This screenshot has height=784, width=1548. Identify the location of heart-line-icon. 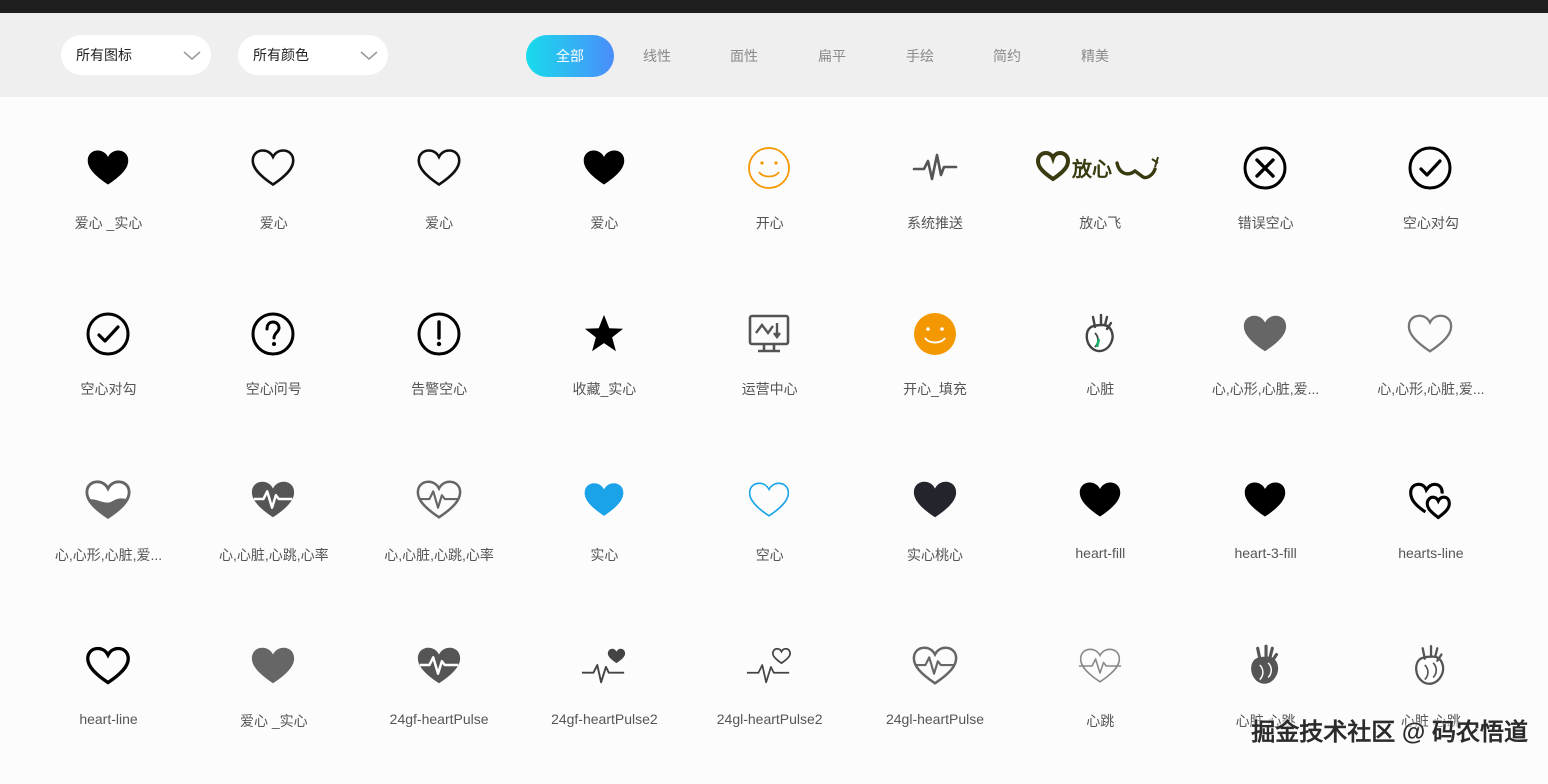
(108, 666).